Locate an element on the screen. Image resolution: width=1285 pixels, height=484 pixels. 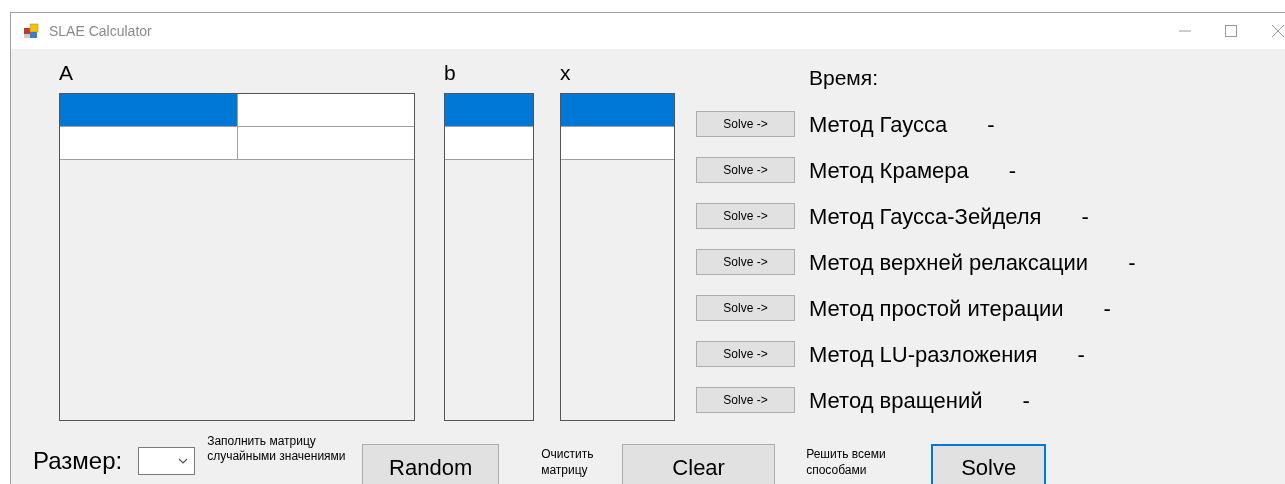
grid-label: b is located at coordinates (450, 73).